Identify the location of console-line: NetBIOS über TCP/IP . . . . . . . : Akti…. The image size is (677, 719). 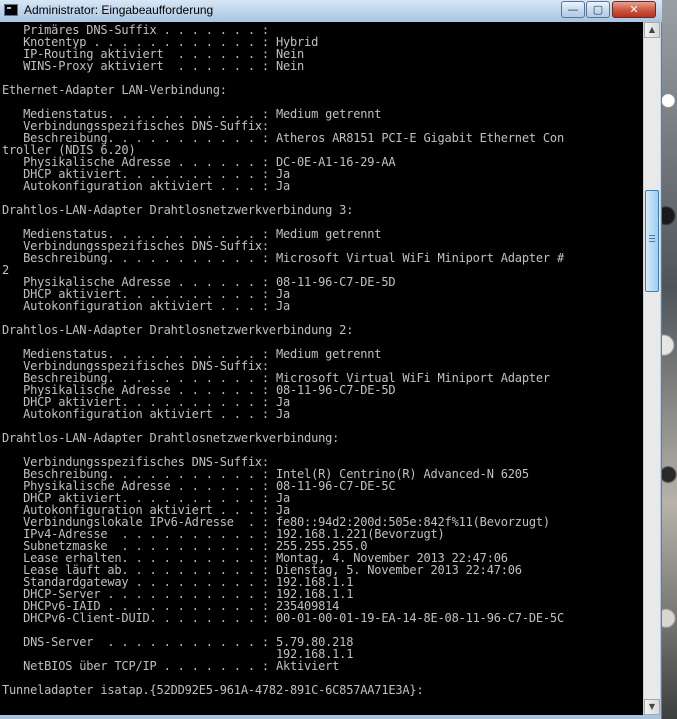
(171, 666).